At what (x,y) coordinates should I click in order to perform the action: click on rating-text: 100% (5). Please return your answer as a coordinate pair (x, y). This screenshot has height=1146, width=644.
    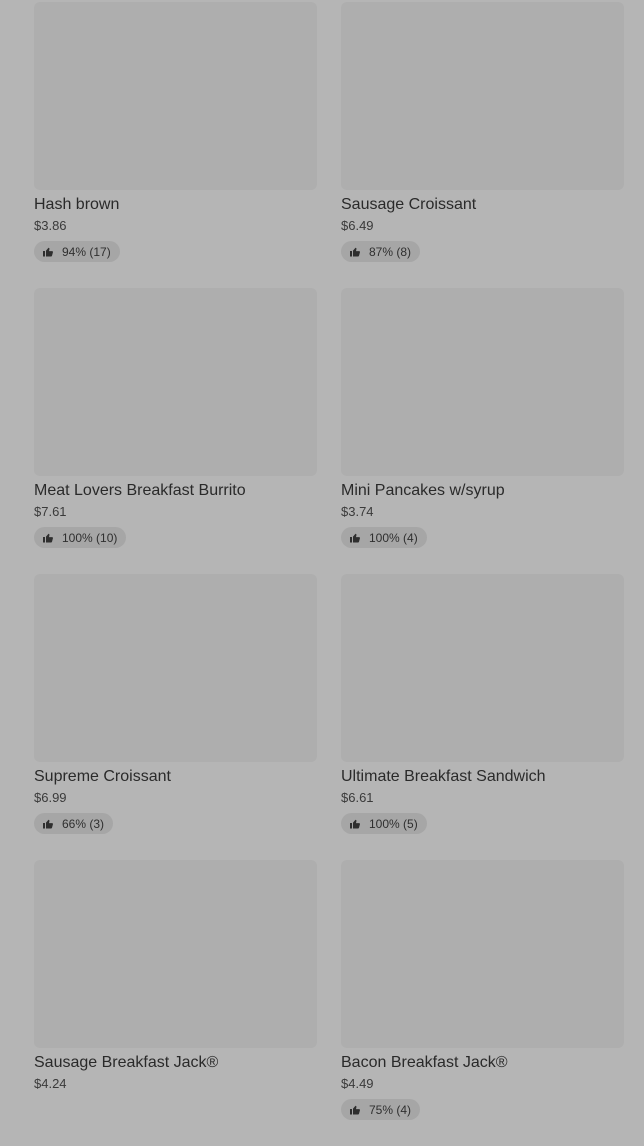
    Looking at the image, I should click on (393, 823).